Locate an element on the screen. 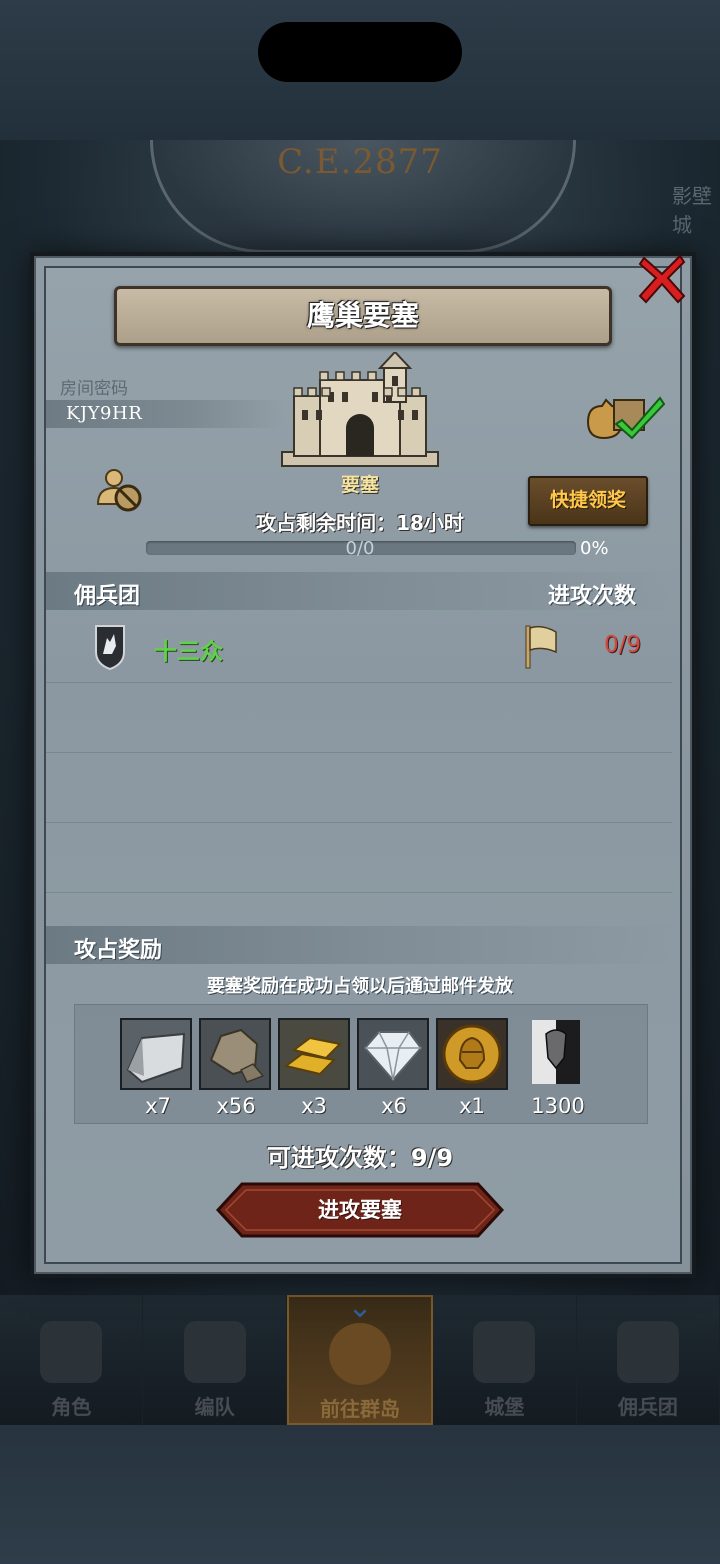 The width and height of the screenshot is (720, 1564). guild-name: 十三众 is located at coordinates (188, 649).